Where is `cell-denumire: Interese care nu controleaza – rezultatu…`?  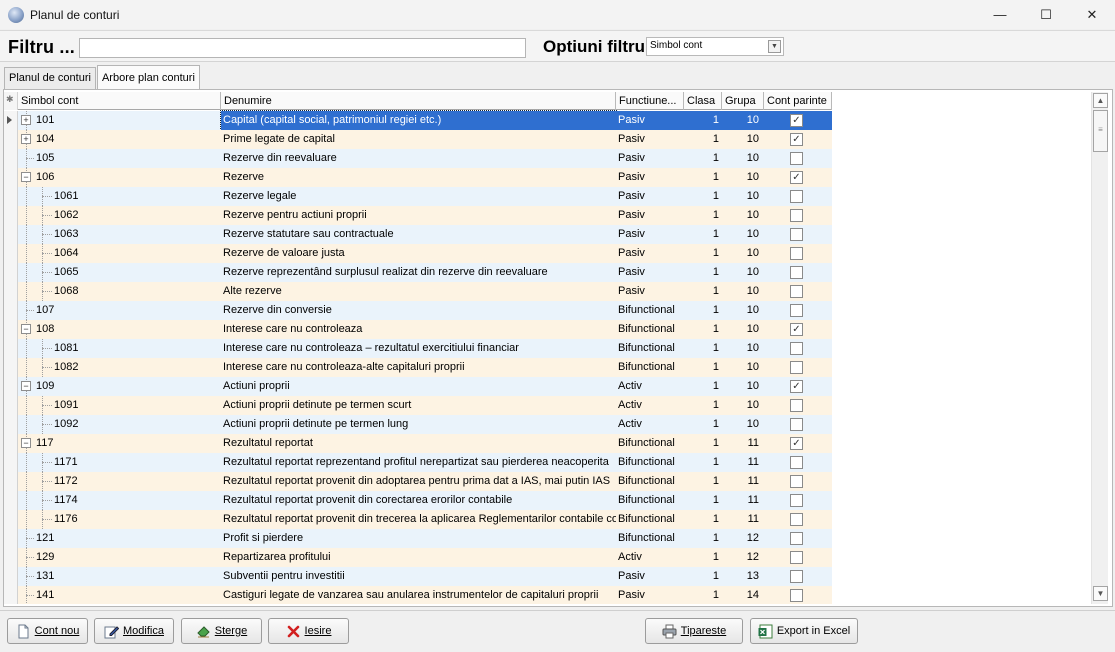 cell-denumire: Interese care nu controleaza – rezultatu… is located at coordinates (418, 348).